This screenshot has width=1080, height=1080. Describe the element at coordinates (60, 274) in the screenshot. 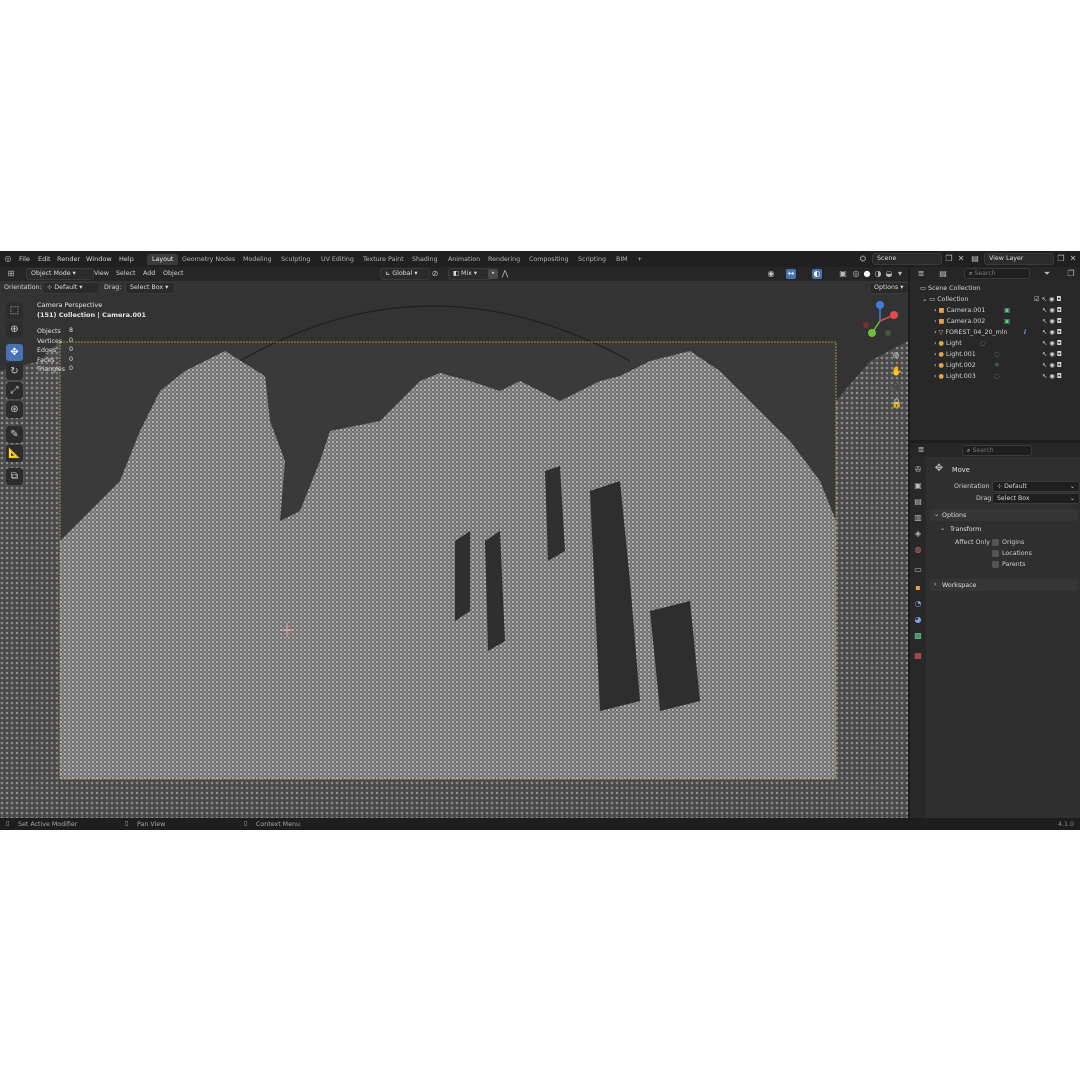

I see `mode-selector: Object Mode ▾` at that location.